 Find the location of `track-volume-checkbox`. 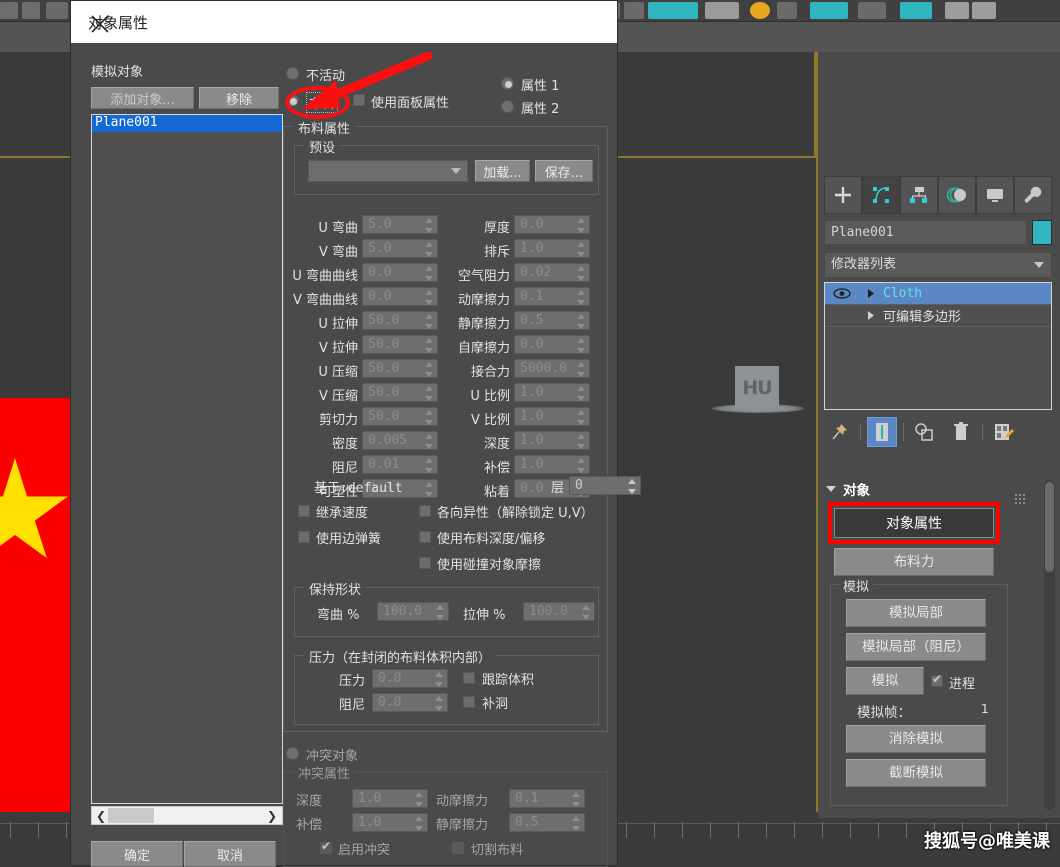

track-volume-checkbox is located at coordinates (469, 678).